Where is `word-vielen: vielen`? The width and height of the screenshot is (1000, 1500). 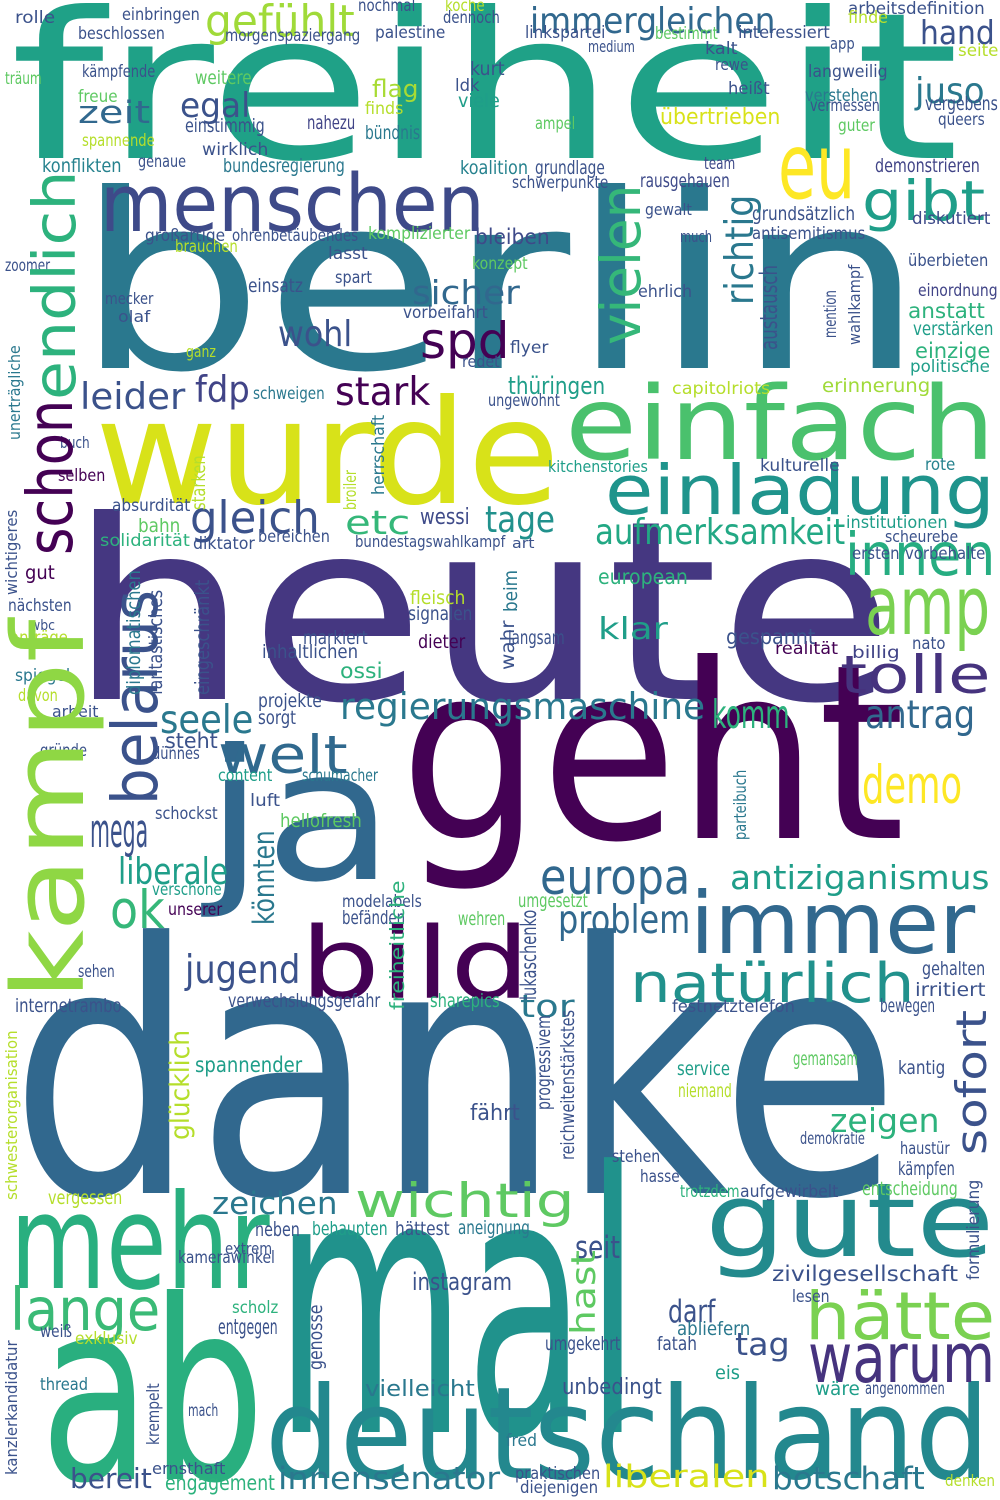 word-vielen: vielen is located at coordinates (622, 264).